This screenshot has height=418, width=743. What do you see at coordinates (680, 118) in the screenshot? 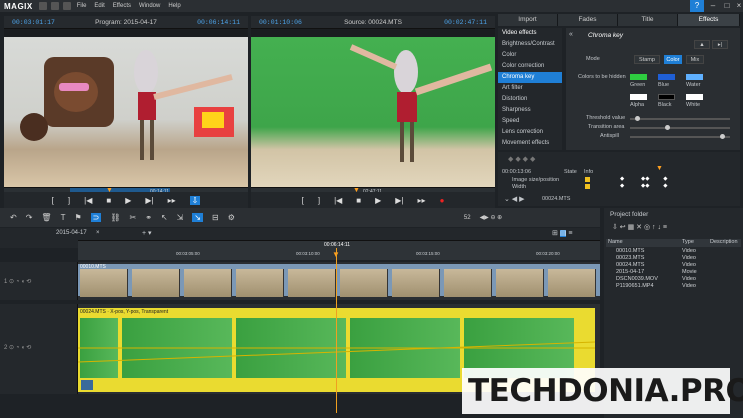
I see `threshold-slider` at bounding box center [680, 118].